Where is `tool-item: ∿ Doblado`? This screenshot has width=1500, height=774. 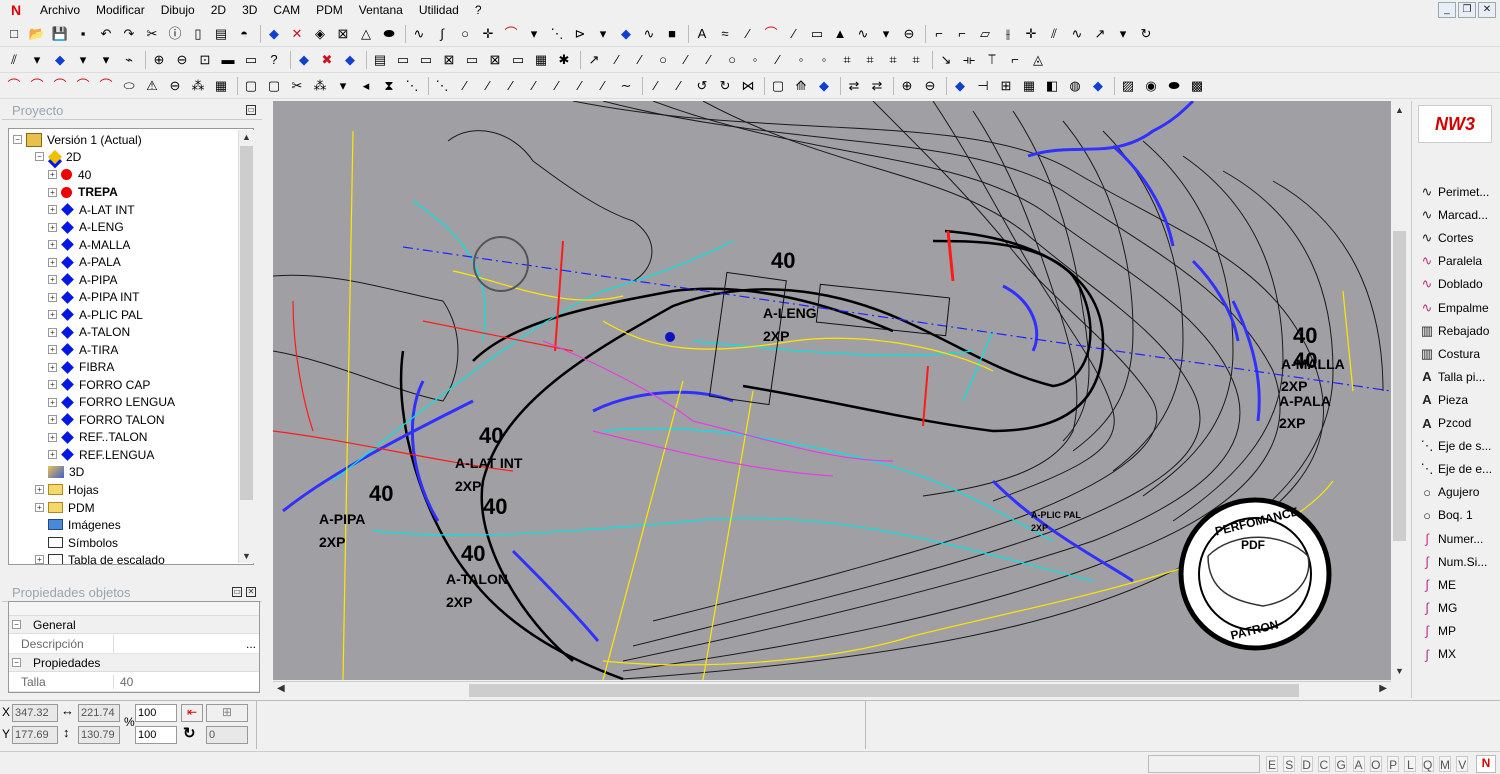 tool-item: ∿ Doblado is located at coordinates (1450, 284).